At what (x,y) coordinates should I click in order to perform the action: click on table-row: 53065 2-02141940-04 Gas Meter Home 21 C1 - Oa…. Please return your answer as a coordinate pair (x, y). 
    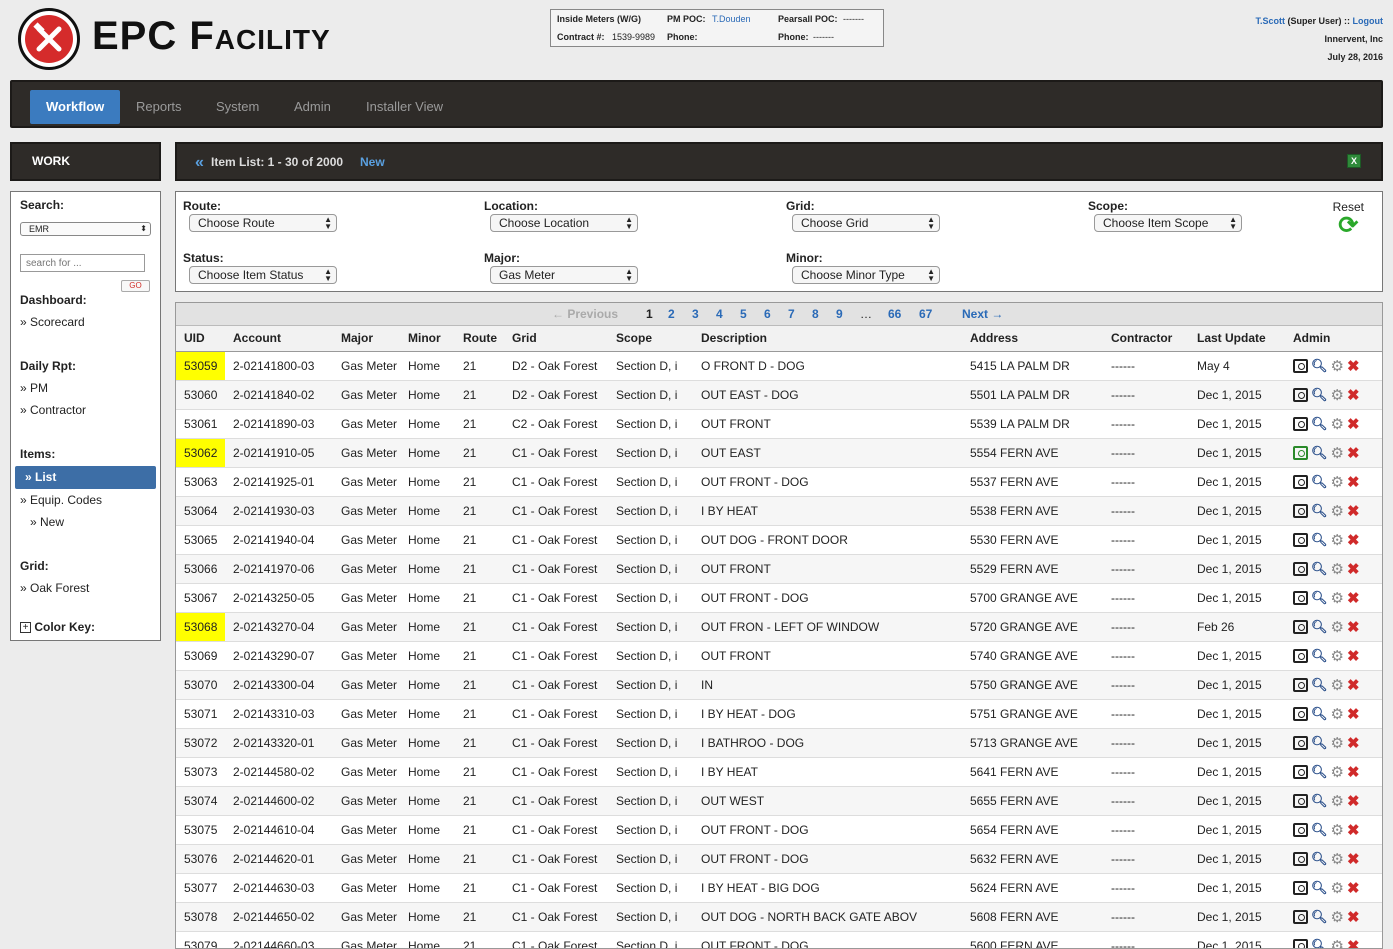
    Looking at the image, I should click on (779, 540).